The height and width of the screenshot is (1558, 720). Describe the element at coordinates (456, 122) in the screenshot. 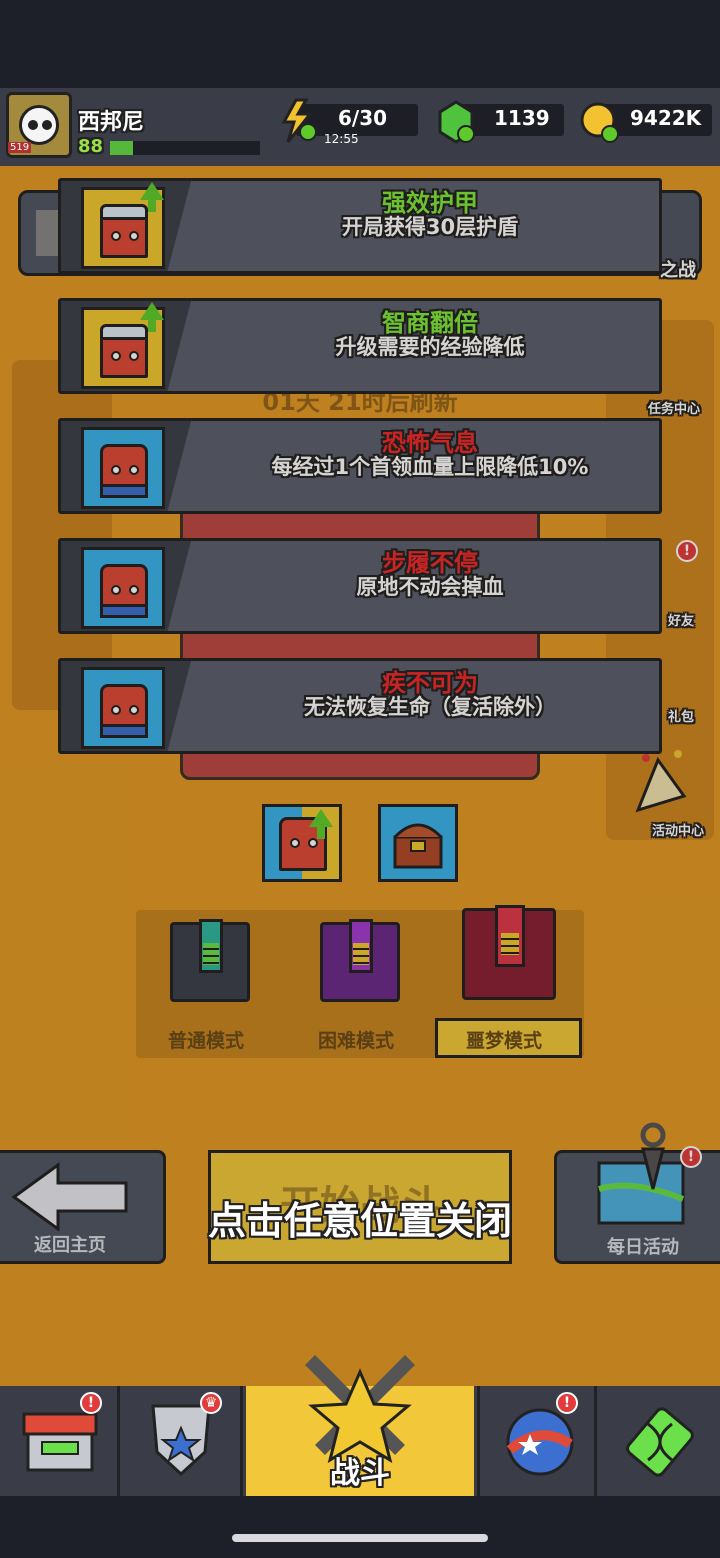

I see `green-gem-icon` at that location.